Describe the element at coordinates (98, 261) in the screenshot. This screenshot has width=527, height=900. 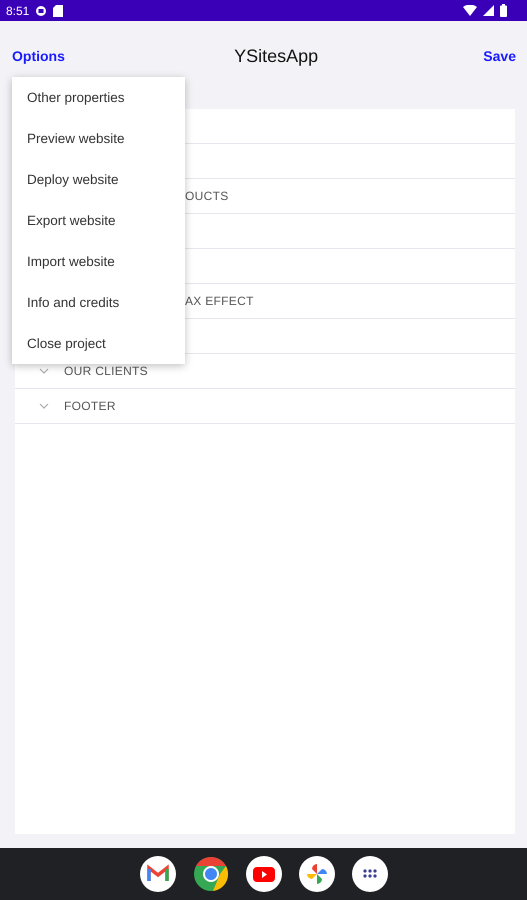
I see `menu-item: Import website` at that location.